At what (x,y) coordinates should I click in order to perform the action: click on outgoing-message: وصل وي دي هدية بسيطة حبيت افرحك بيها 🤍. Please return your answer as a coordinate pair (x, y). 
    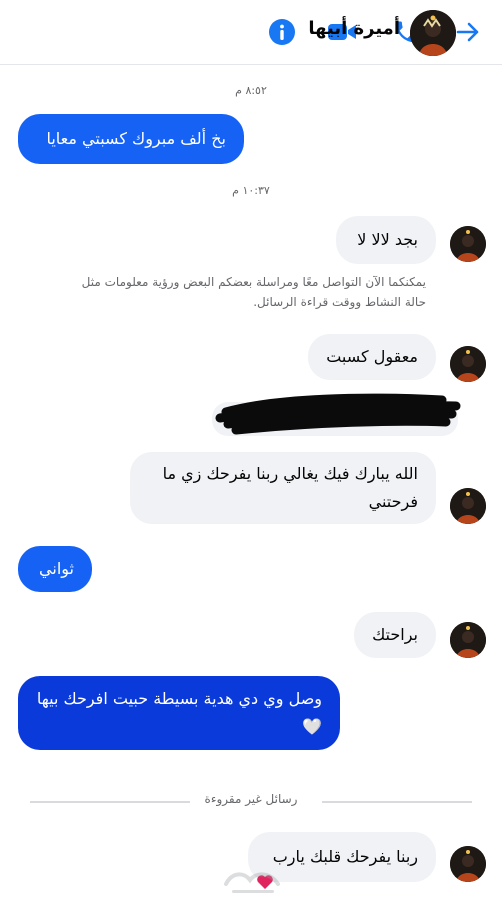
    Looking at the image, I should click on (179, 713).